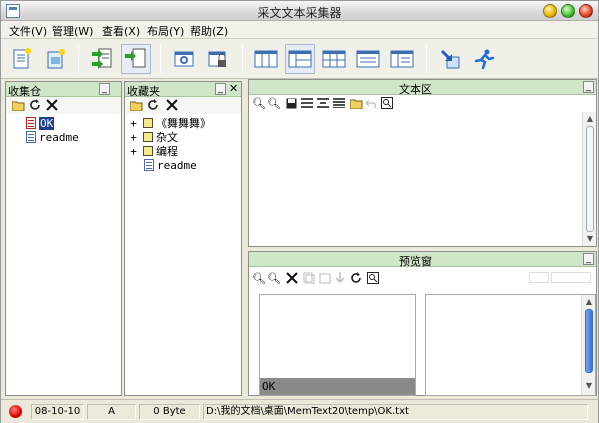 The image size is (599, 423). I want to click on save-button, so click(291, 103).